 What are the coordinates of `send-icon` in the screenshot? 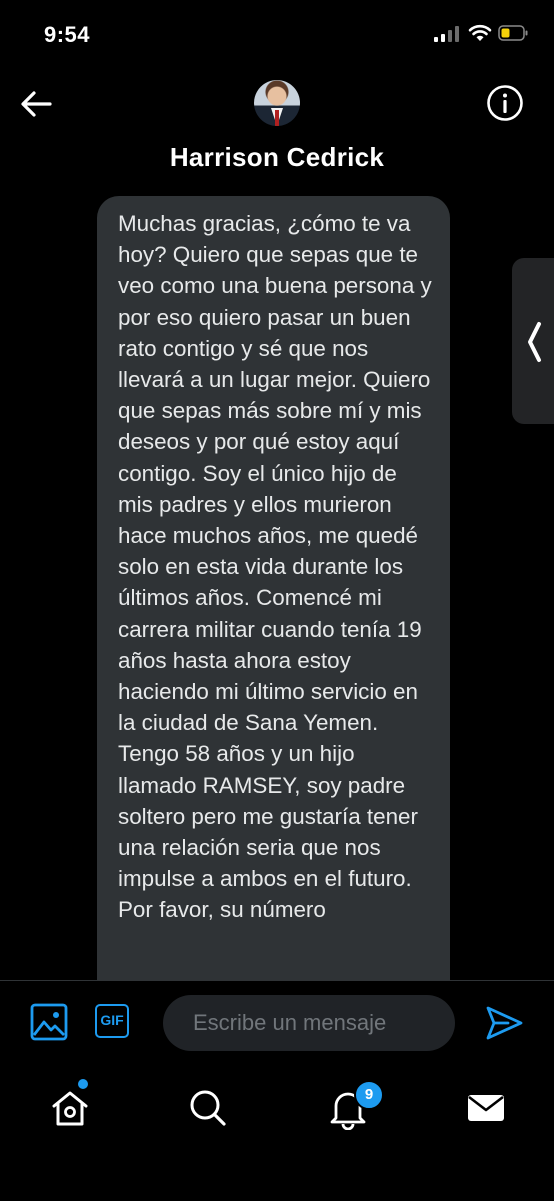 It's located at (504, 1023).